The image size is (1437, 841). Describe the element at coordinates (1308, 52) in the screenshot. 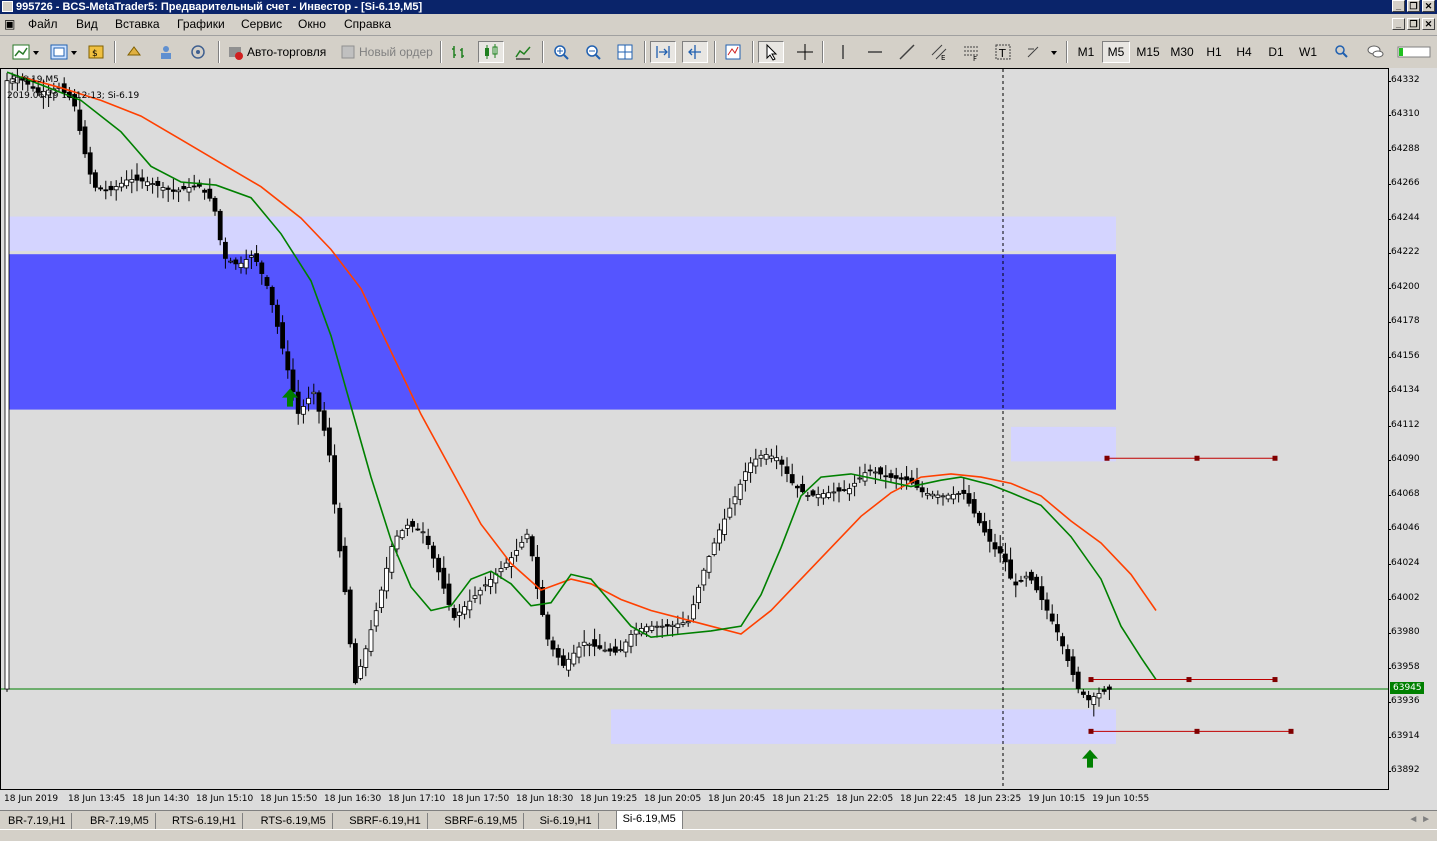

I see `timeframe-w1-button: W1` at that location.